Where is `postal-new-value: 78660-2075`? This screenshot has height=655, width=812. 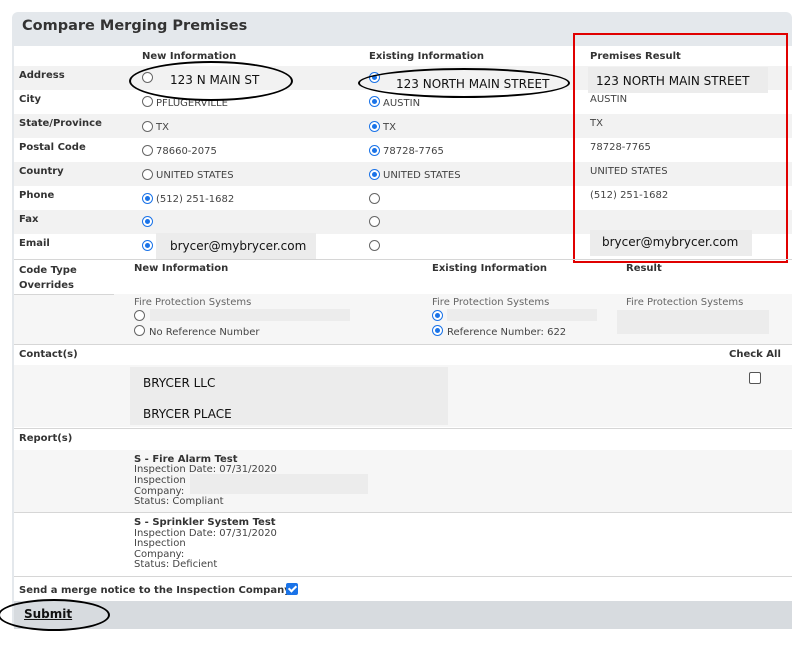
postal-new-value: 78660-2075 is located at coordinates (186, 151).